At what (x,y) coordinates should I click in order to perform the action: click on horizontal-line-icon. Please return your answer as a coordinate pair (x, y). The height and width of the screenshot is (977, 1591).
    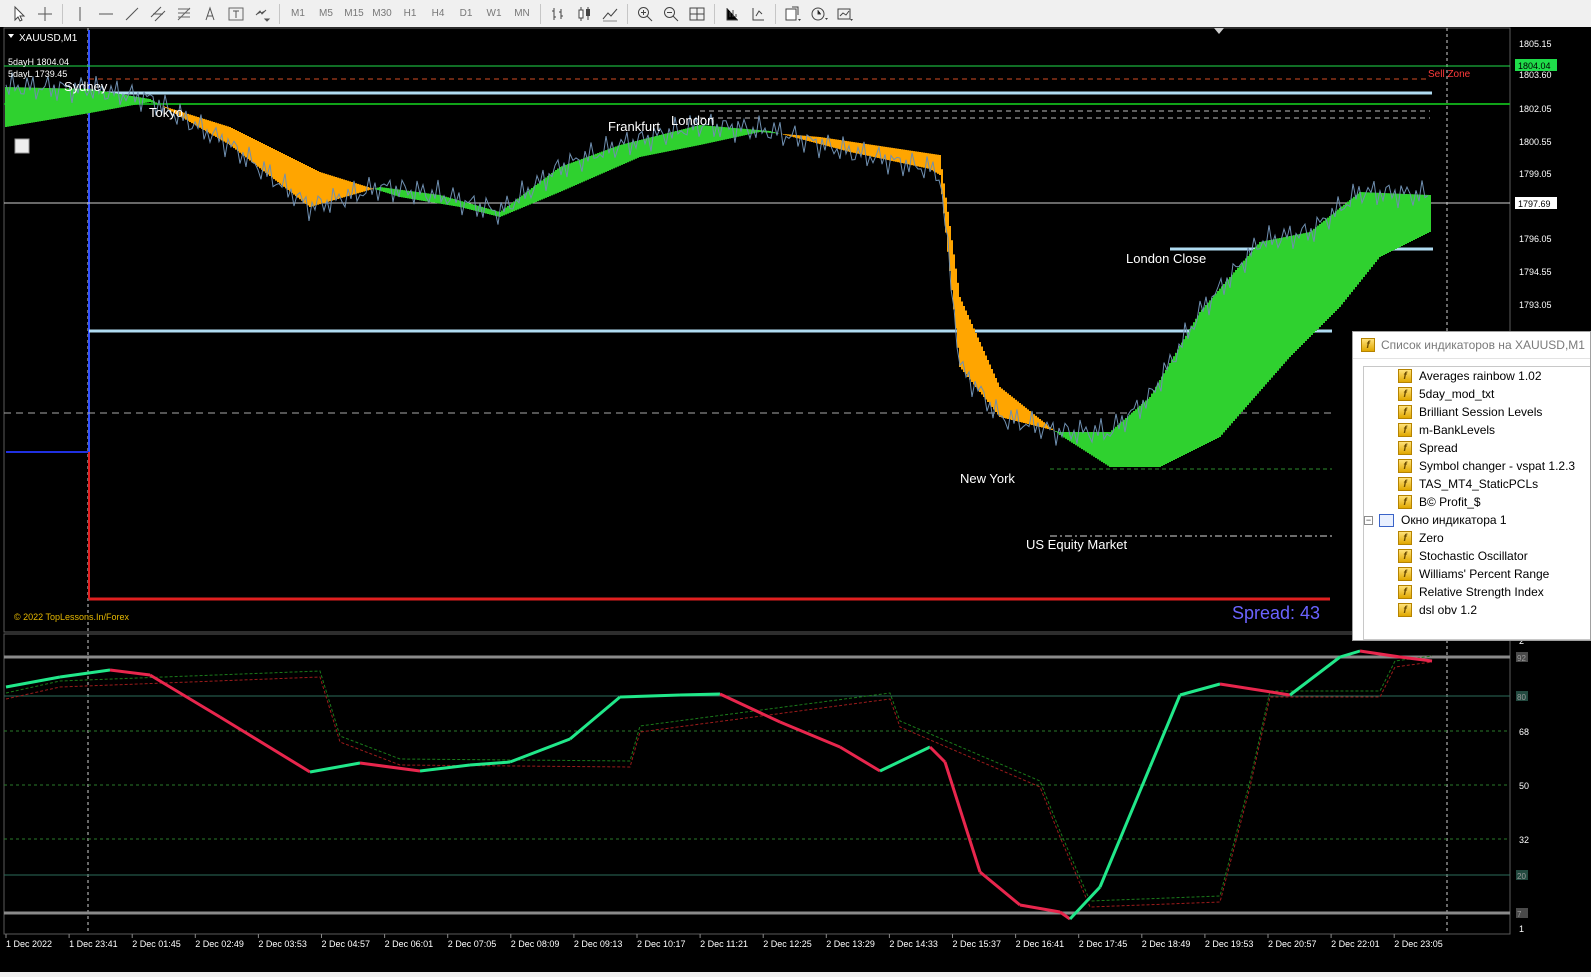
    Looking at the image, I should click on (106, 14).